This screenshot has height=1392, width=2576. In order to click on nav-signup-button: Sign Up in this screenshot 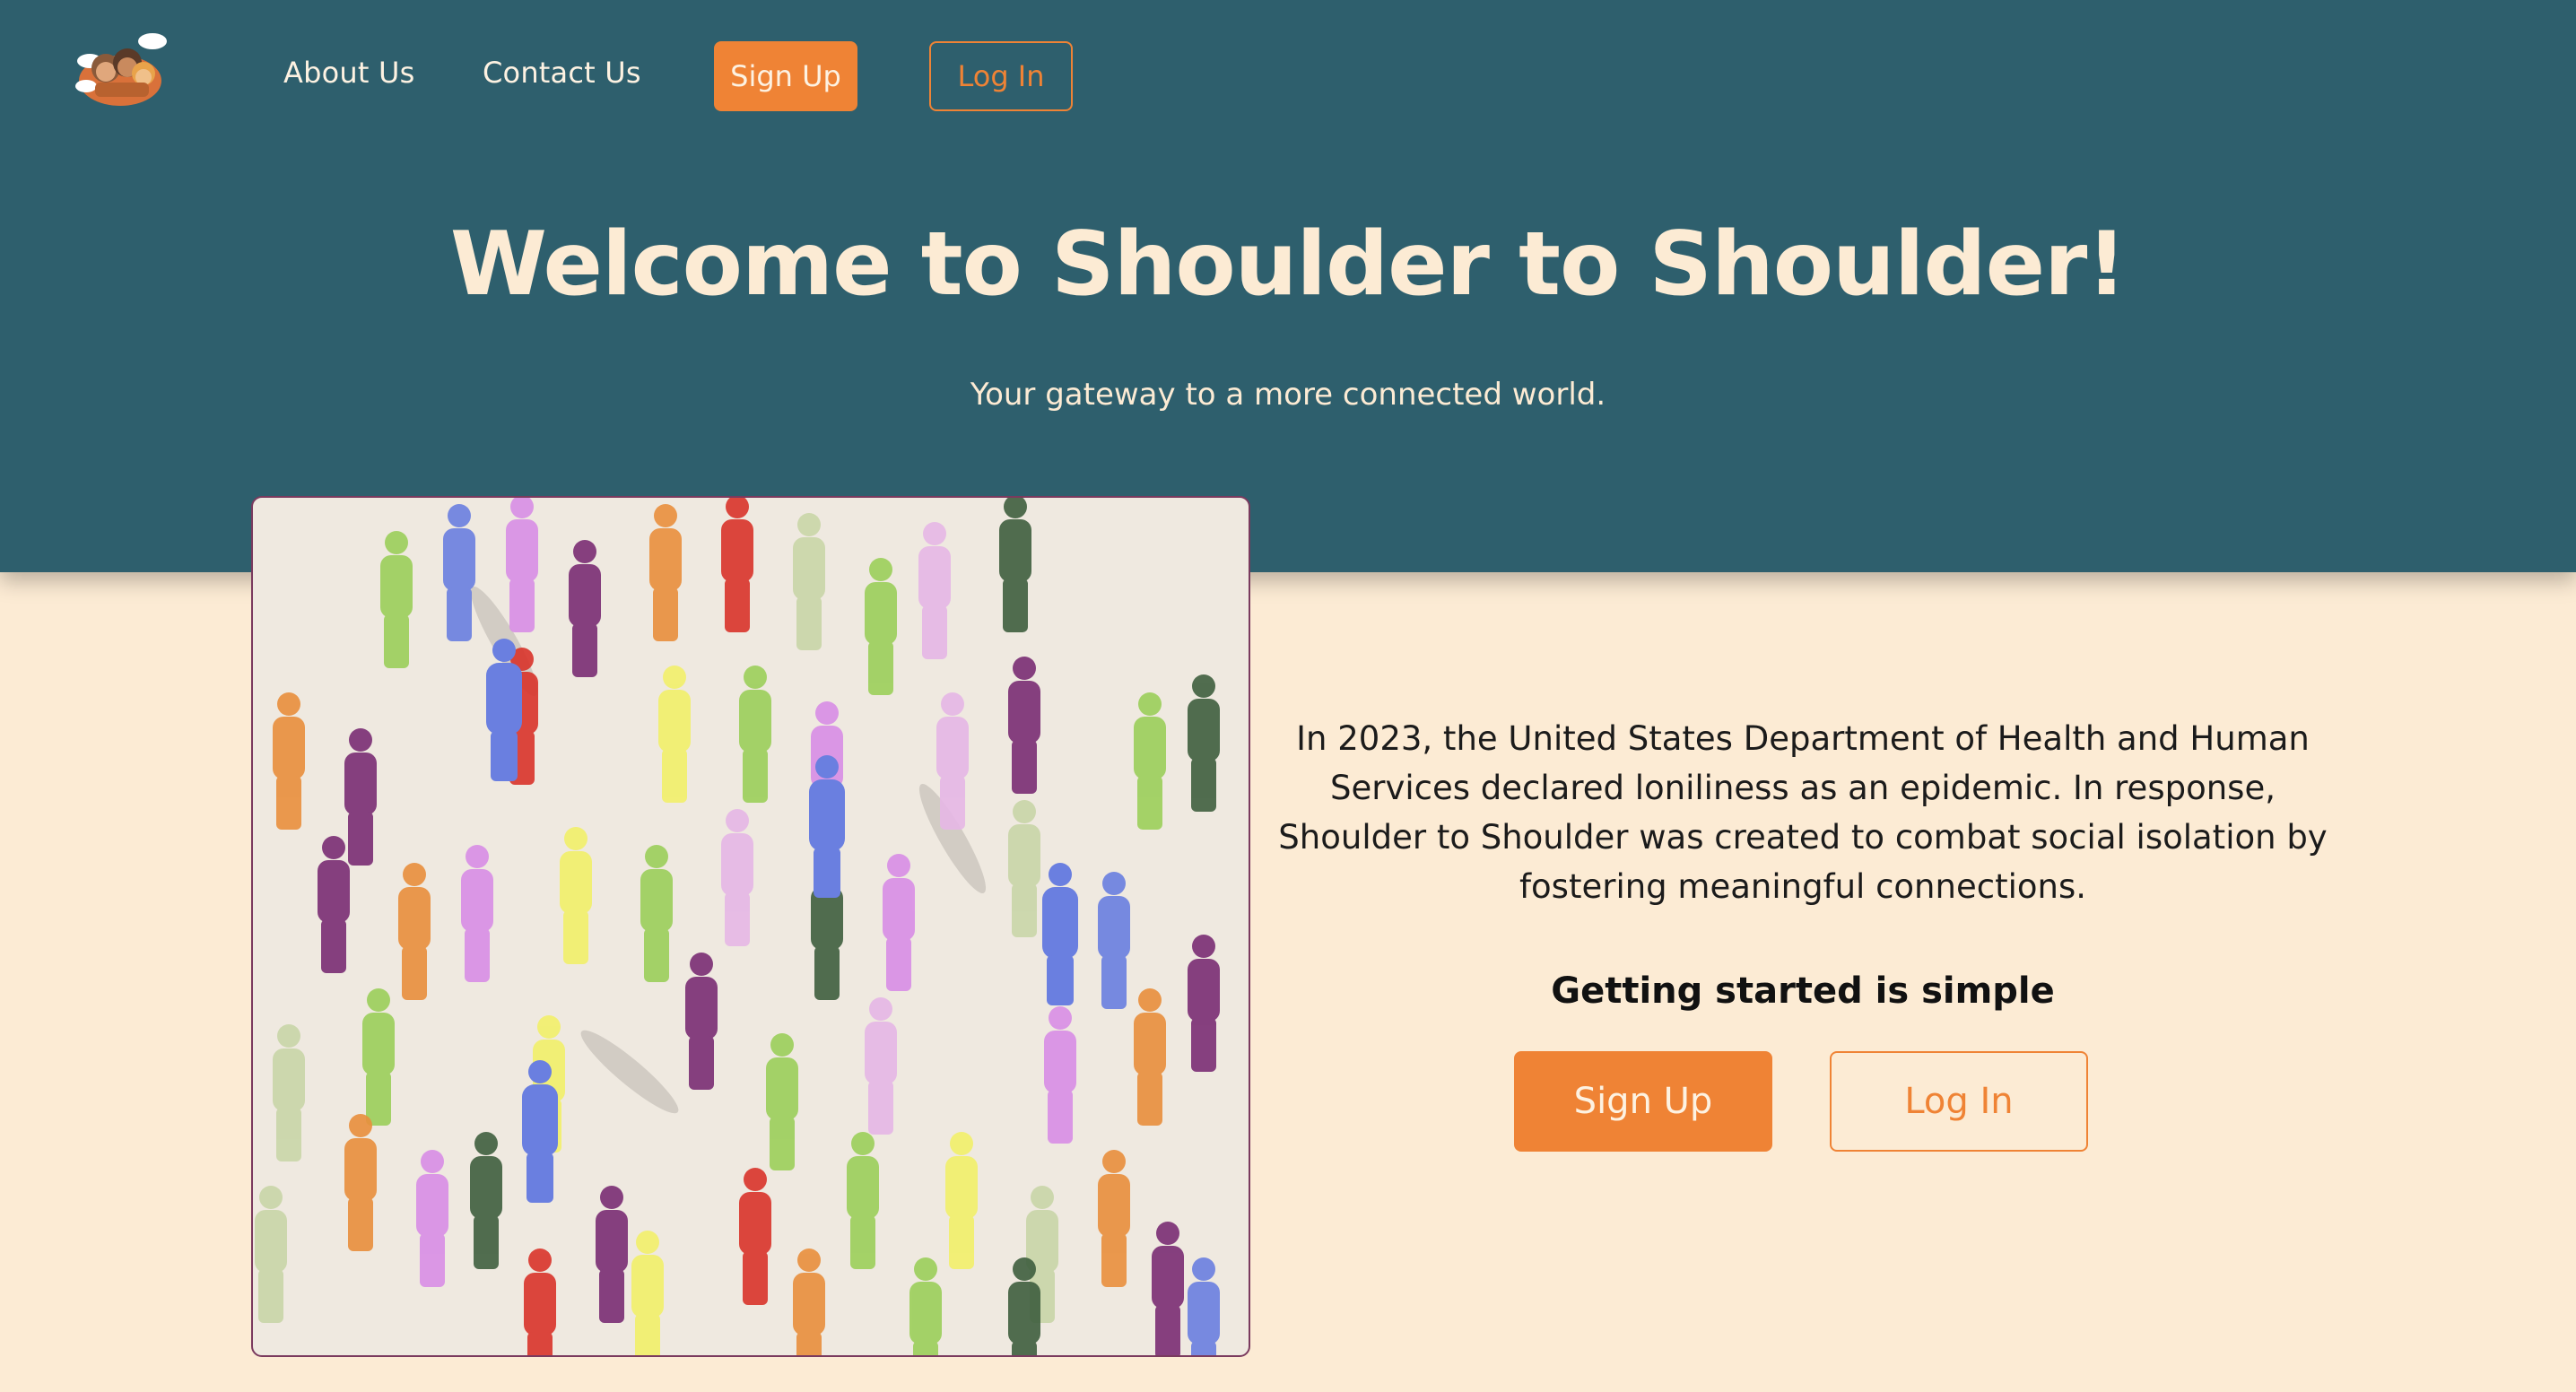, I will do `click(785, 76)`.